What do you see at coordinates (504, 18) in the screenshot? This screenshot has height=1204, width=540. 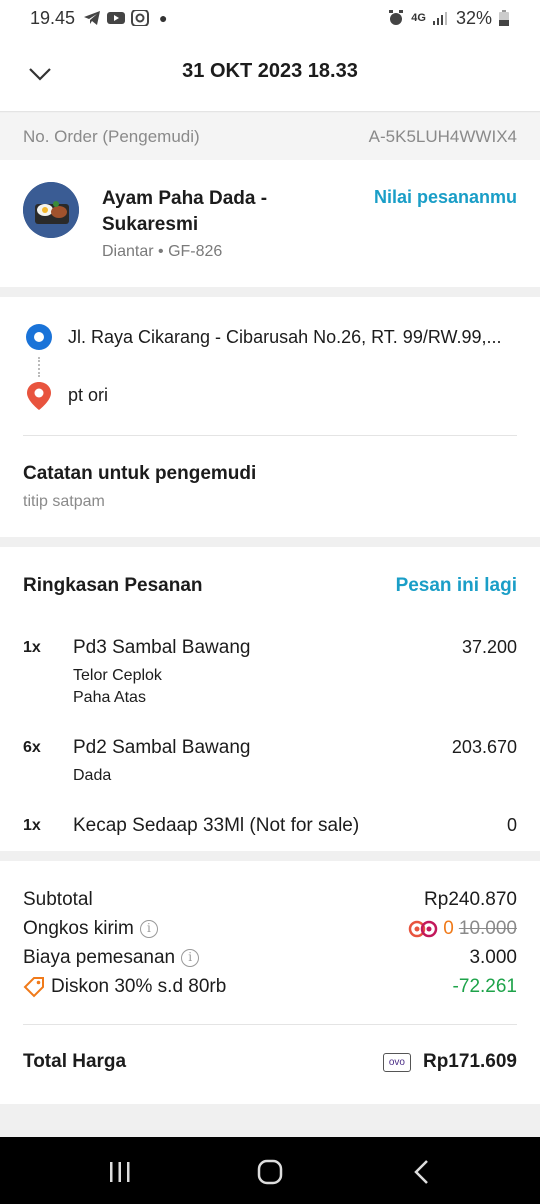 I see `battery-icon` at bounding box center [504, 18].